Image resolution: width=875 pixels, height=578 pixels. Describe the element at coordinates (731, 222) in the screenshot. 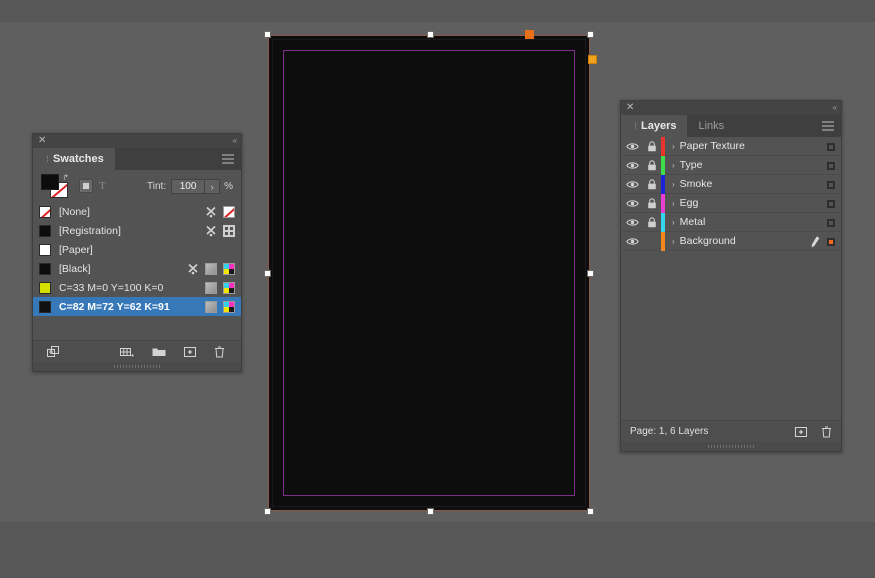

I see `layer-row: › Metal` at that location.